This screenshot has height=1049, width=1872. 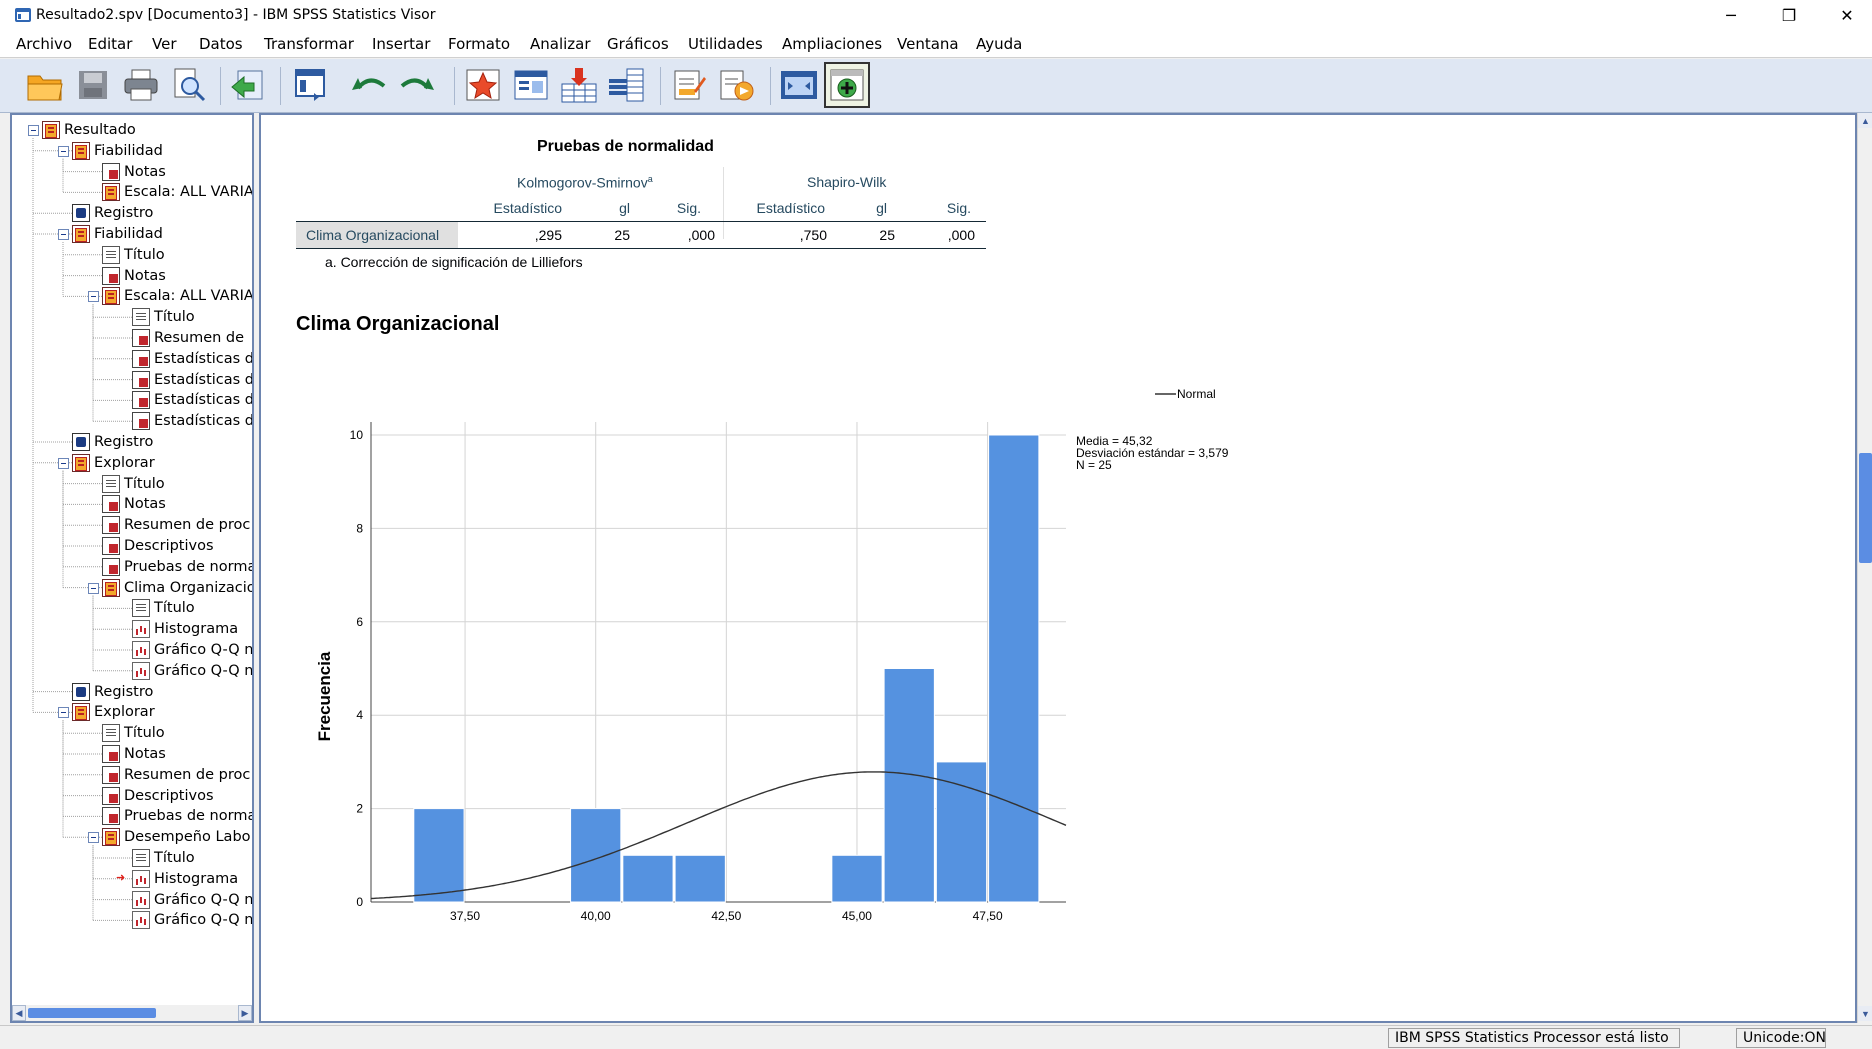 What do you see at coordinates (309, 44) in the screenshot?
I see `menu-transformar: Transformar` at bounding box center [309, 44].